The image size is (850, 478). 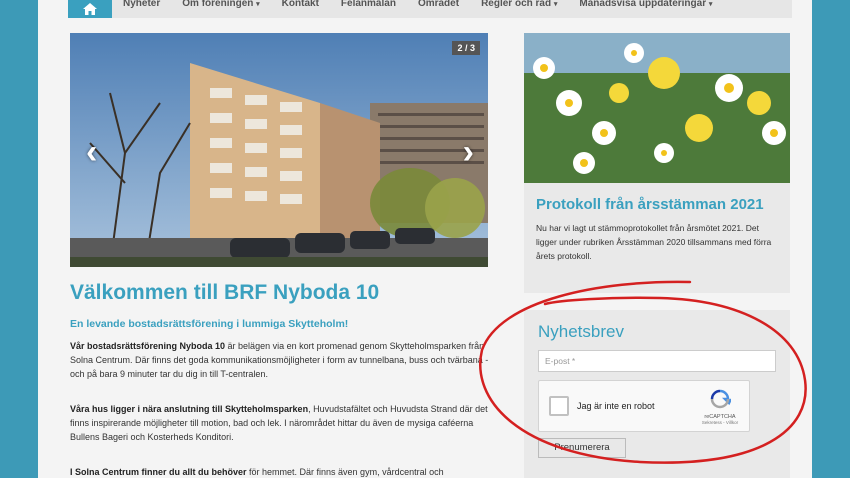 I want to click on protokoll-title: Protokoll från årsstämman 2021, so click(x=657, y=204).